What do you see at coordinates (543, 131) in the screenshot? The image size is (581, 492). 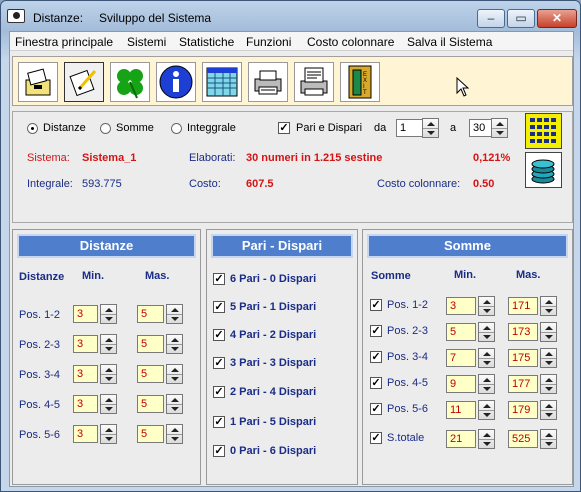 I see `keypad-button` at bounding box center [543, 131].